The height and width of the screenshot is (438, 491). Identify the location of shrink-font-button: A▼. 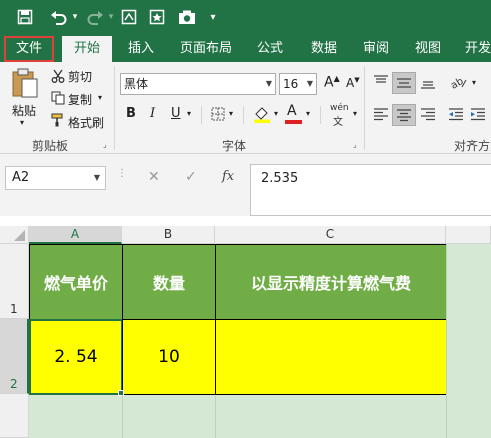
(353, 83).